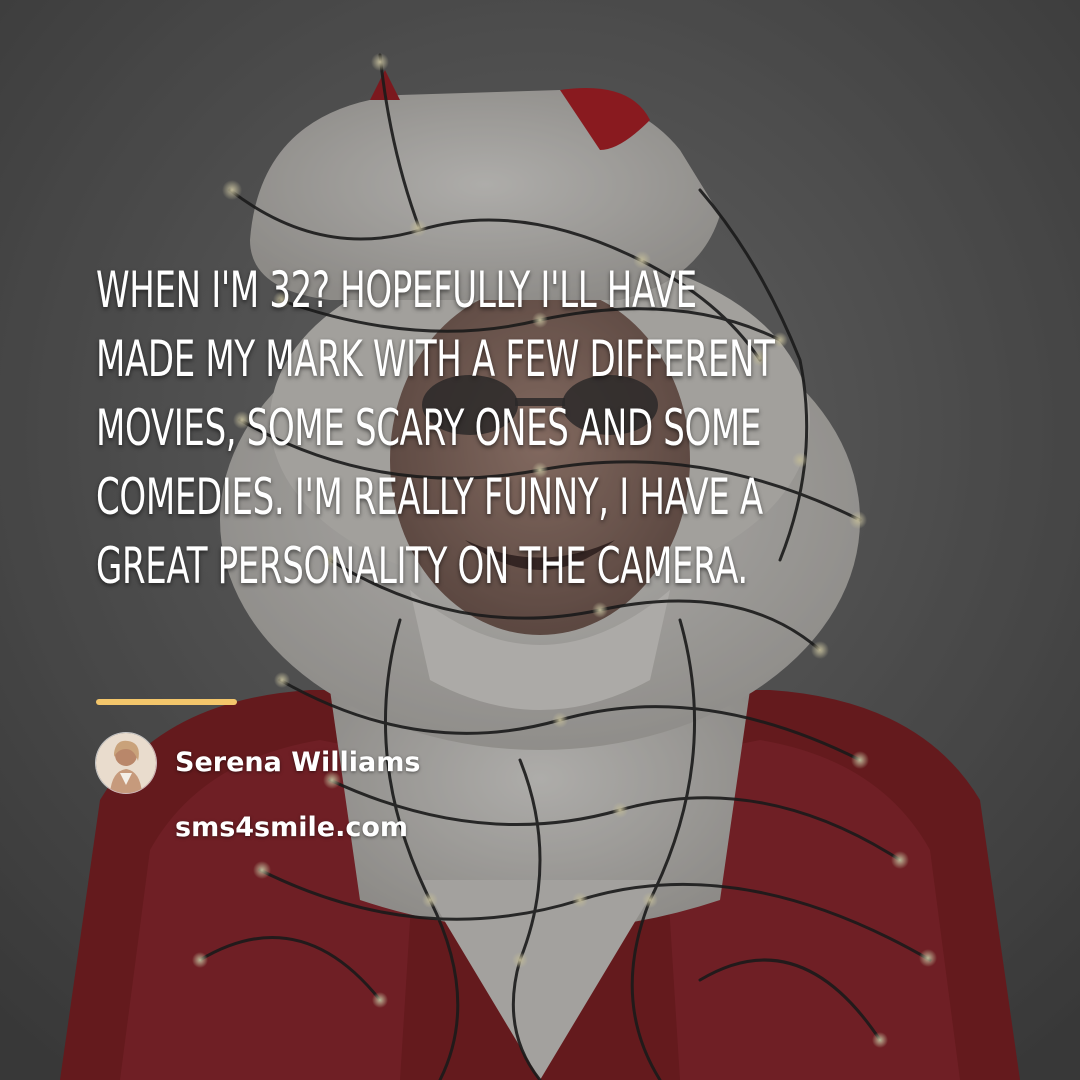 The height and width of the screenshot is (1080, 1080). What do you see at coordinates (435, 359) in the screenshot?
I see `quote-line: MADE MY MARK WITH A FEW DIFFERENT` at bounding box center [435, 359].